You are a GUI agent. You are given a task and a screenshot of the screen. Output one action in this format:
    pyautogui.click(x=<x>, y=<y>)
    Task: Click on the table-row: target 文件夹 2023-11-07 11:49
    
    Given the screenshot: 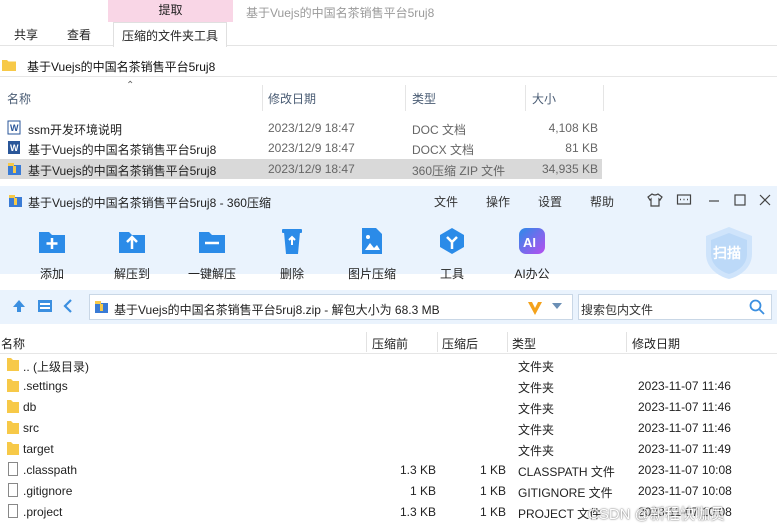 What is the action you would take?
    pyautogui.click(x=388, y=448)
    